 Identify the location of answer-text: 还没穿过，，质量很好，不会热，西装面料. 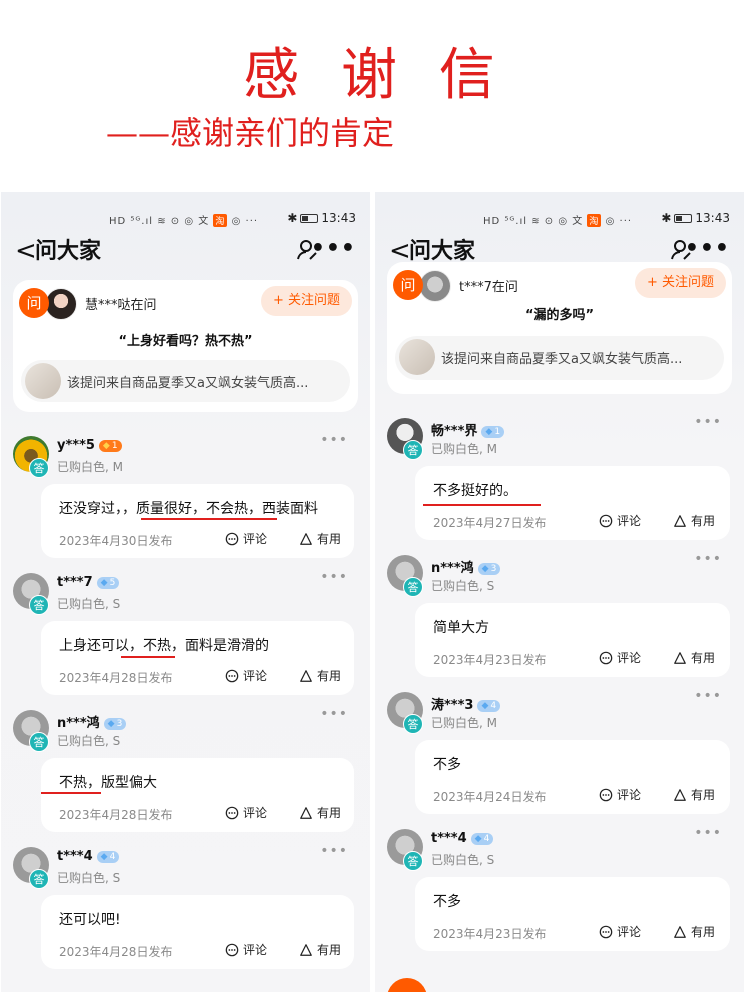
(188, 509).